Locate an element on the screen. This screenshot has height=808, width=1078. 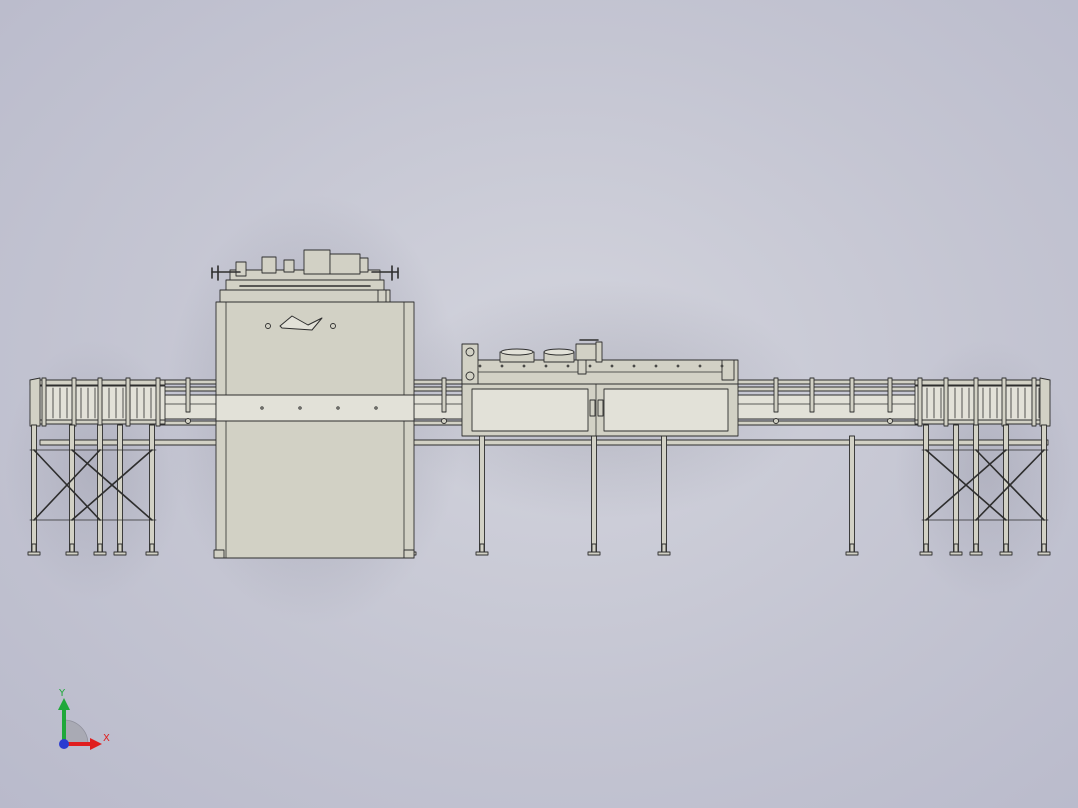
left-curve-conveyor is located at coordinates (97, 402).